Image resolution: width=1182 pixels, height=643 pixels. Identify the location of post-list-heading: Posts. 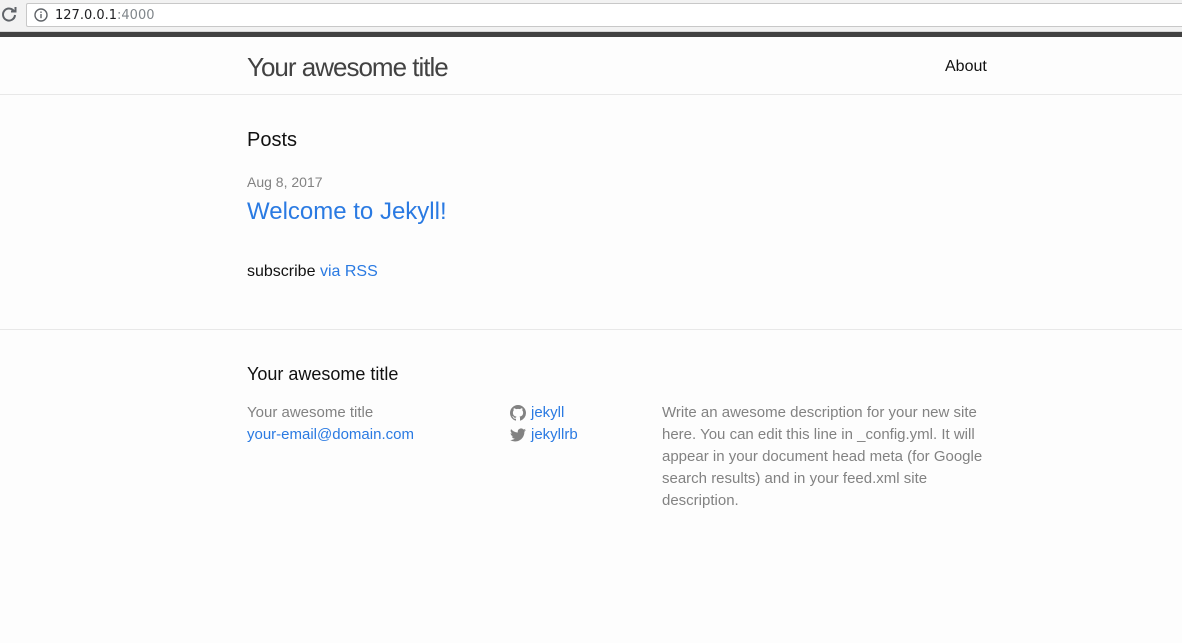
(272, 140).